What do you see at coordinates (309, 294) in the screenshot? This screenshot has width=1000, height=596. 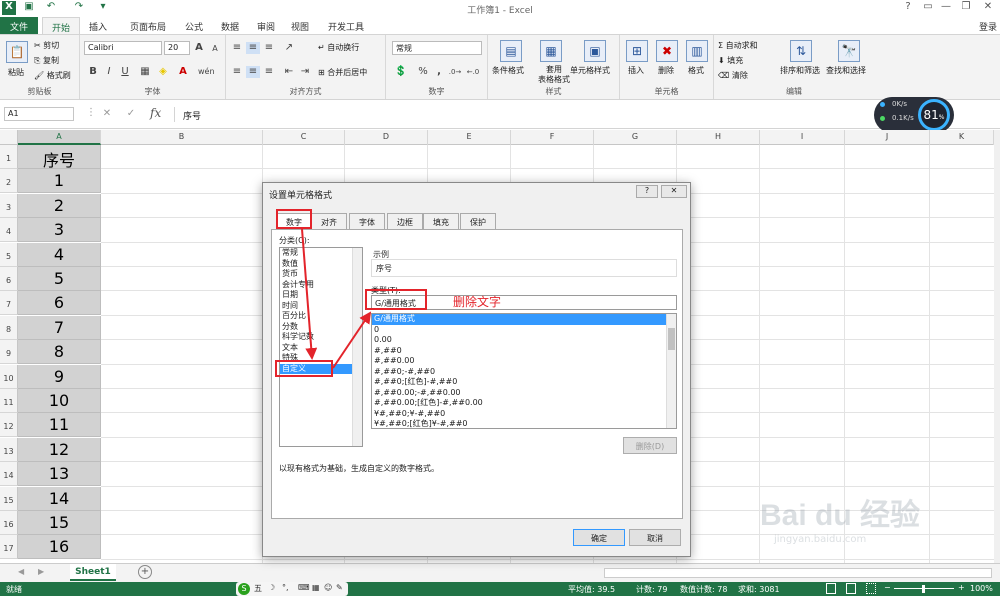 I see `arrow-tab-to-custom` at bounding box center [309, 294].